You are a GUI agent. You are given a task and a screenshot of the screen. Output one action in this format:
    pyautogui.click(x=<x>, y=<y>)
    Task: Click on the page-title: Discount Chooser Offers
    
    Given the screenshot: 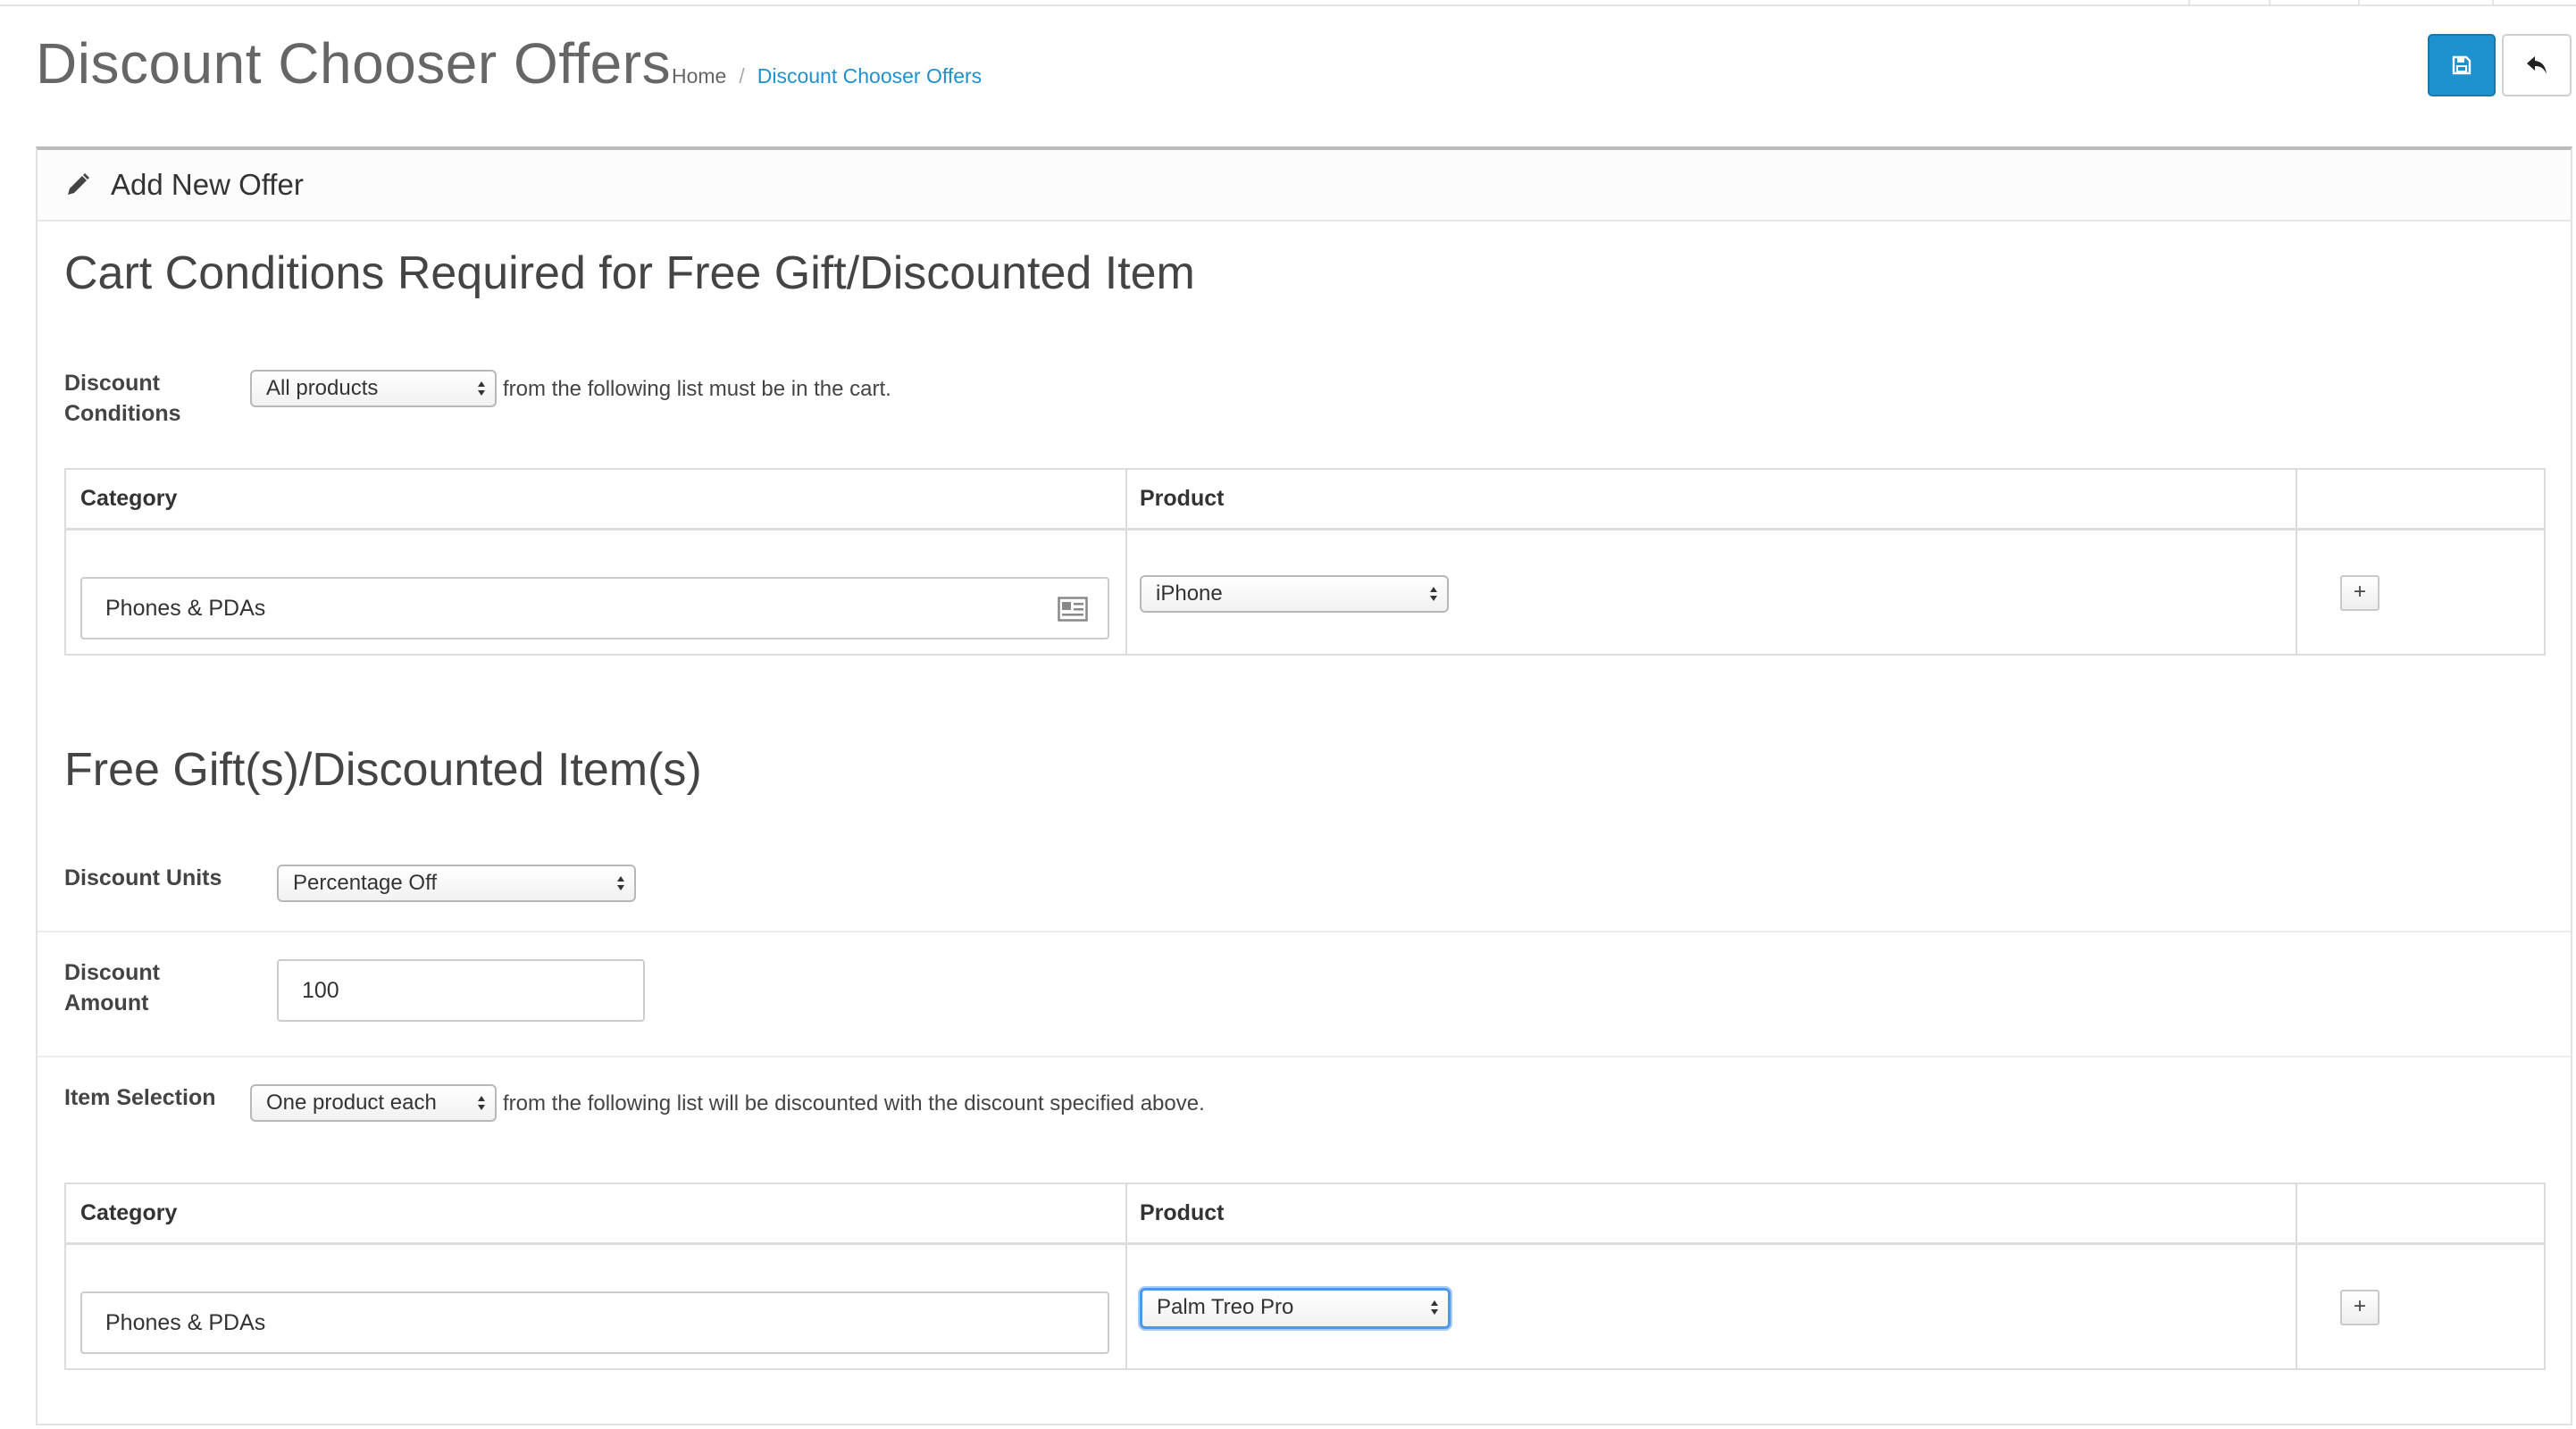 What is the action you would take?
    pyautogui.click(x=354, y=63)
    